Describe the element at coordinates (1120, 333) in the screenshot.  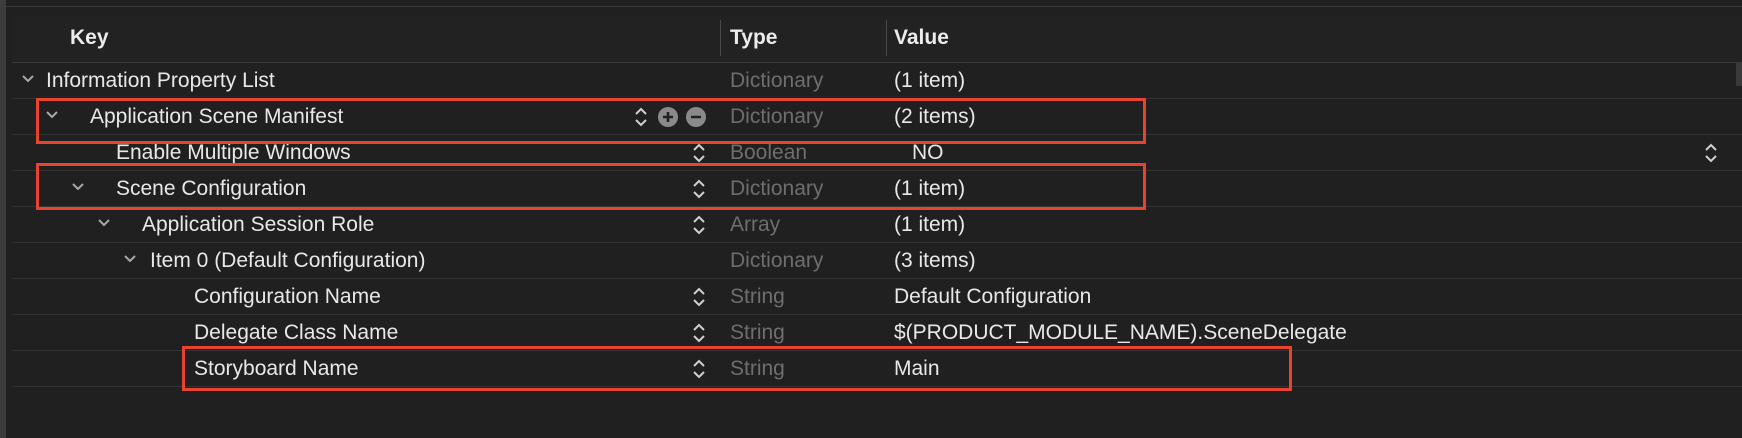
I see `row-value: $(PRODUCT_MODULE_NAME).SceneDelegate` at that location.